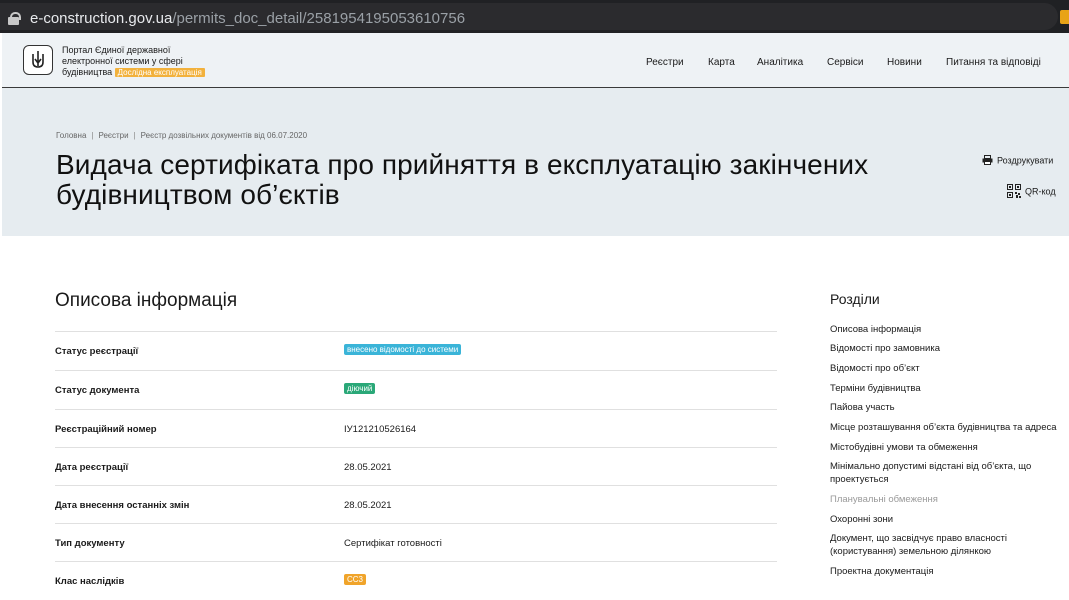 The height and width of the screenshot is (600, 1069). Describe the element at coordinates (993, 62) in the screenshot. I see `nav-faq: Питання та відповіді` at that location.